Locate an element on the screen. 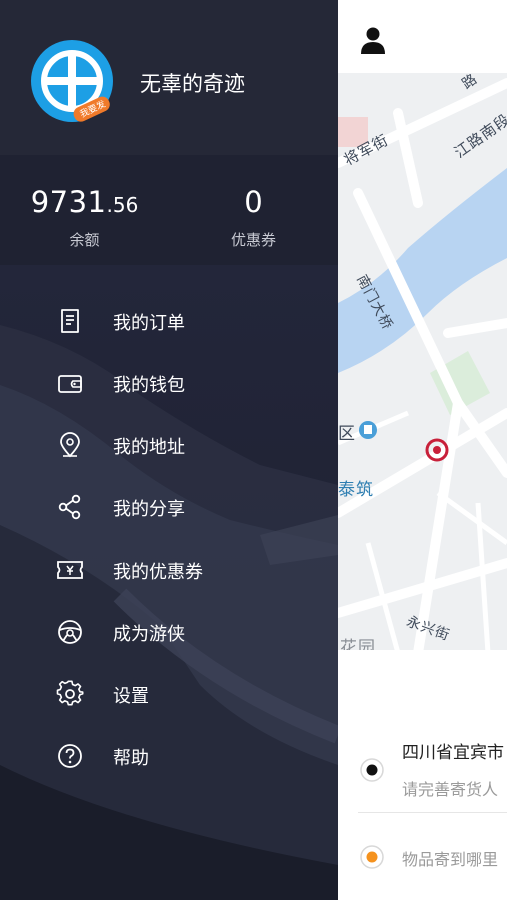  coupons-stat: 0 优惠券 is located at coordinates (253, 210).